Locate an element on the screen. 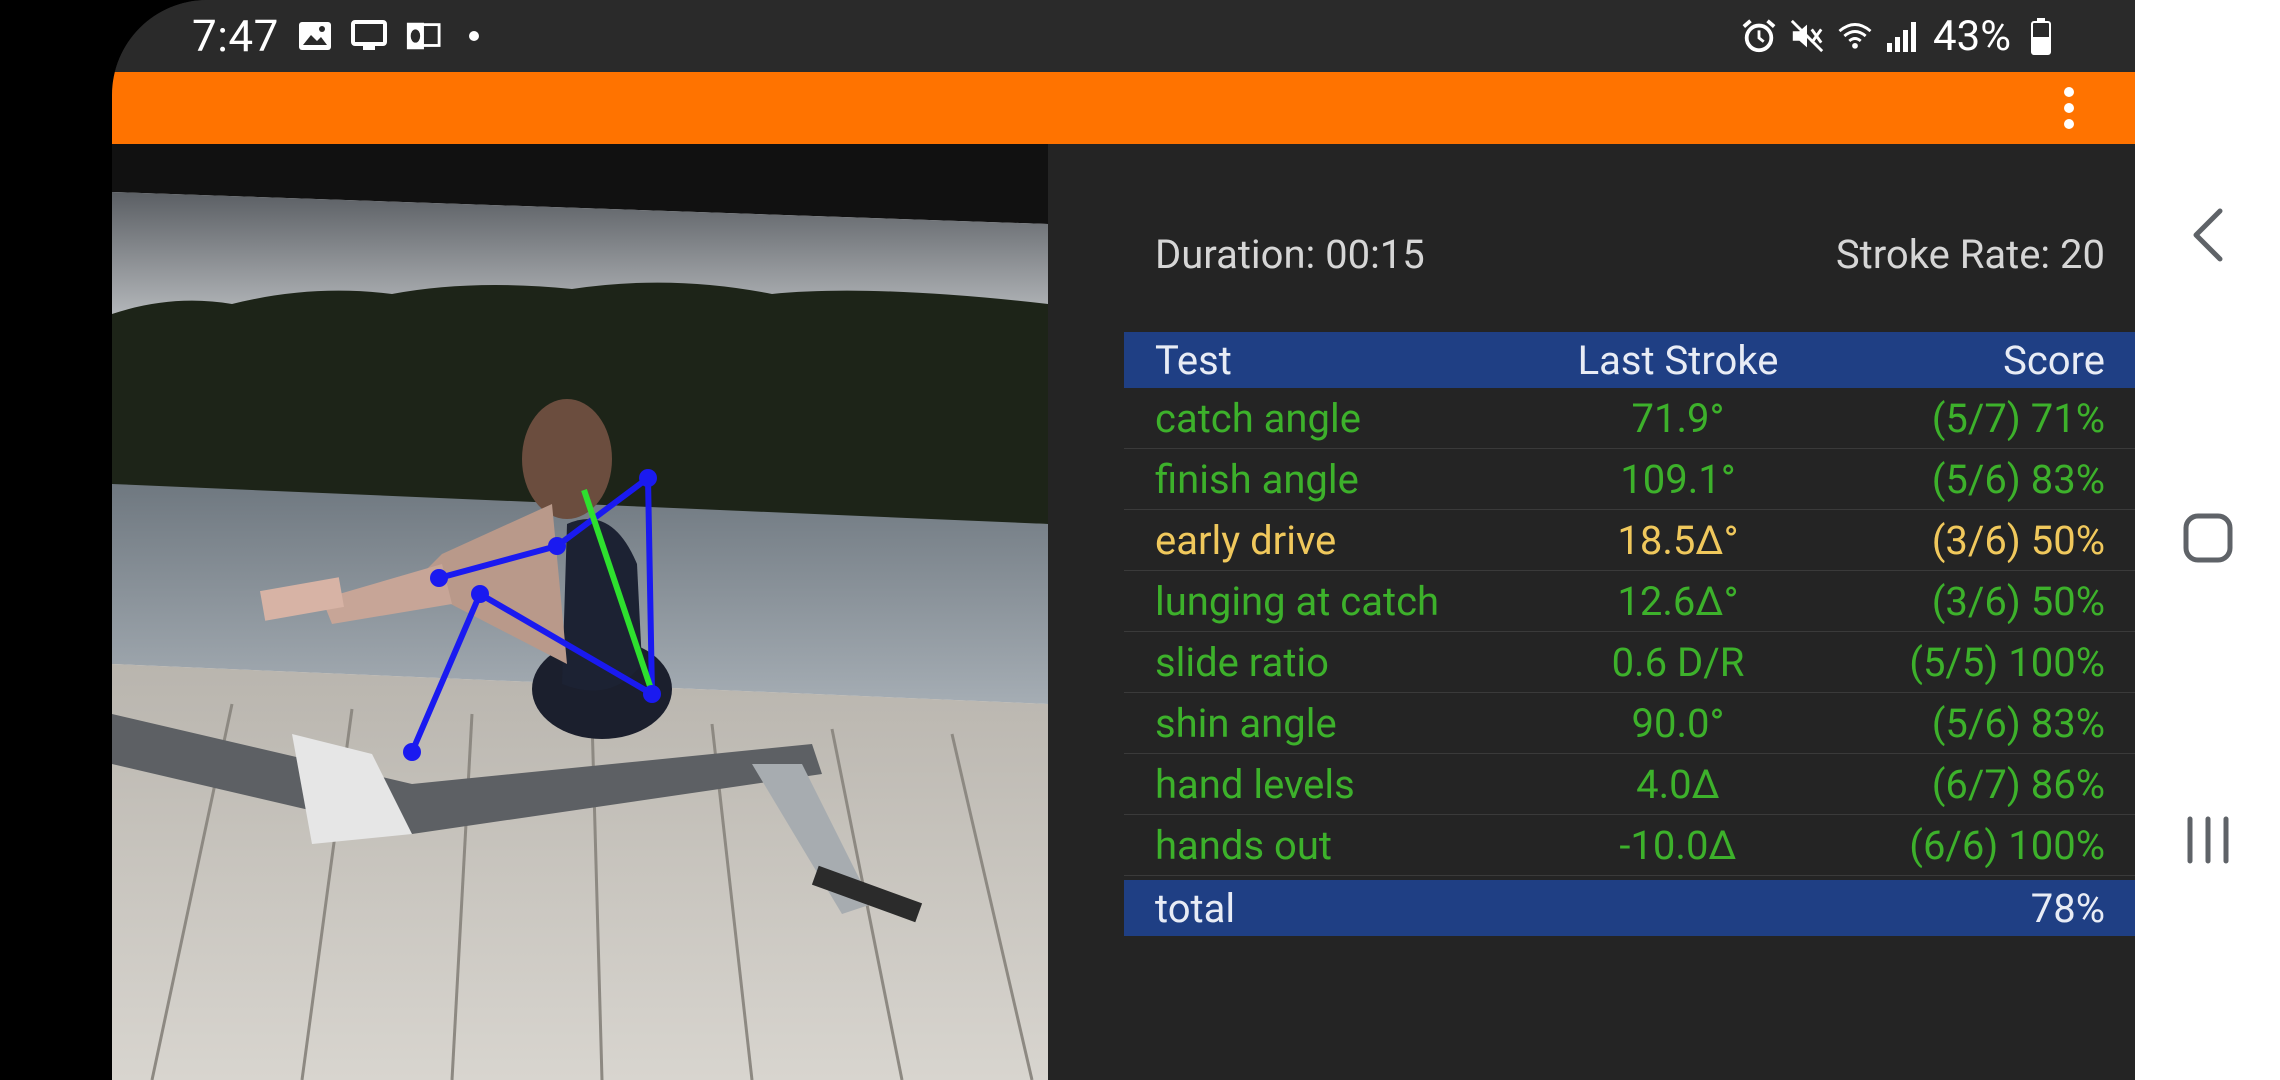 The width and height of the screenshot is (2280, 1080). table-row: slide ratio 0.6 D/R (5/5) 100% is located at coordinates (1629, 662).